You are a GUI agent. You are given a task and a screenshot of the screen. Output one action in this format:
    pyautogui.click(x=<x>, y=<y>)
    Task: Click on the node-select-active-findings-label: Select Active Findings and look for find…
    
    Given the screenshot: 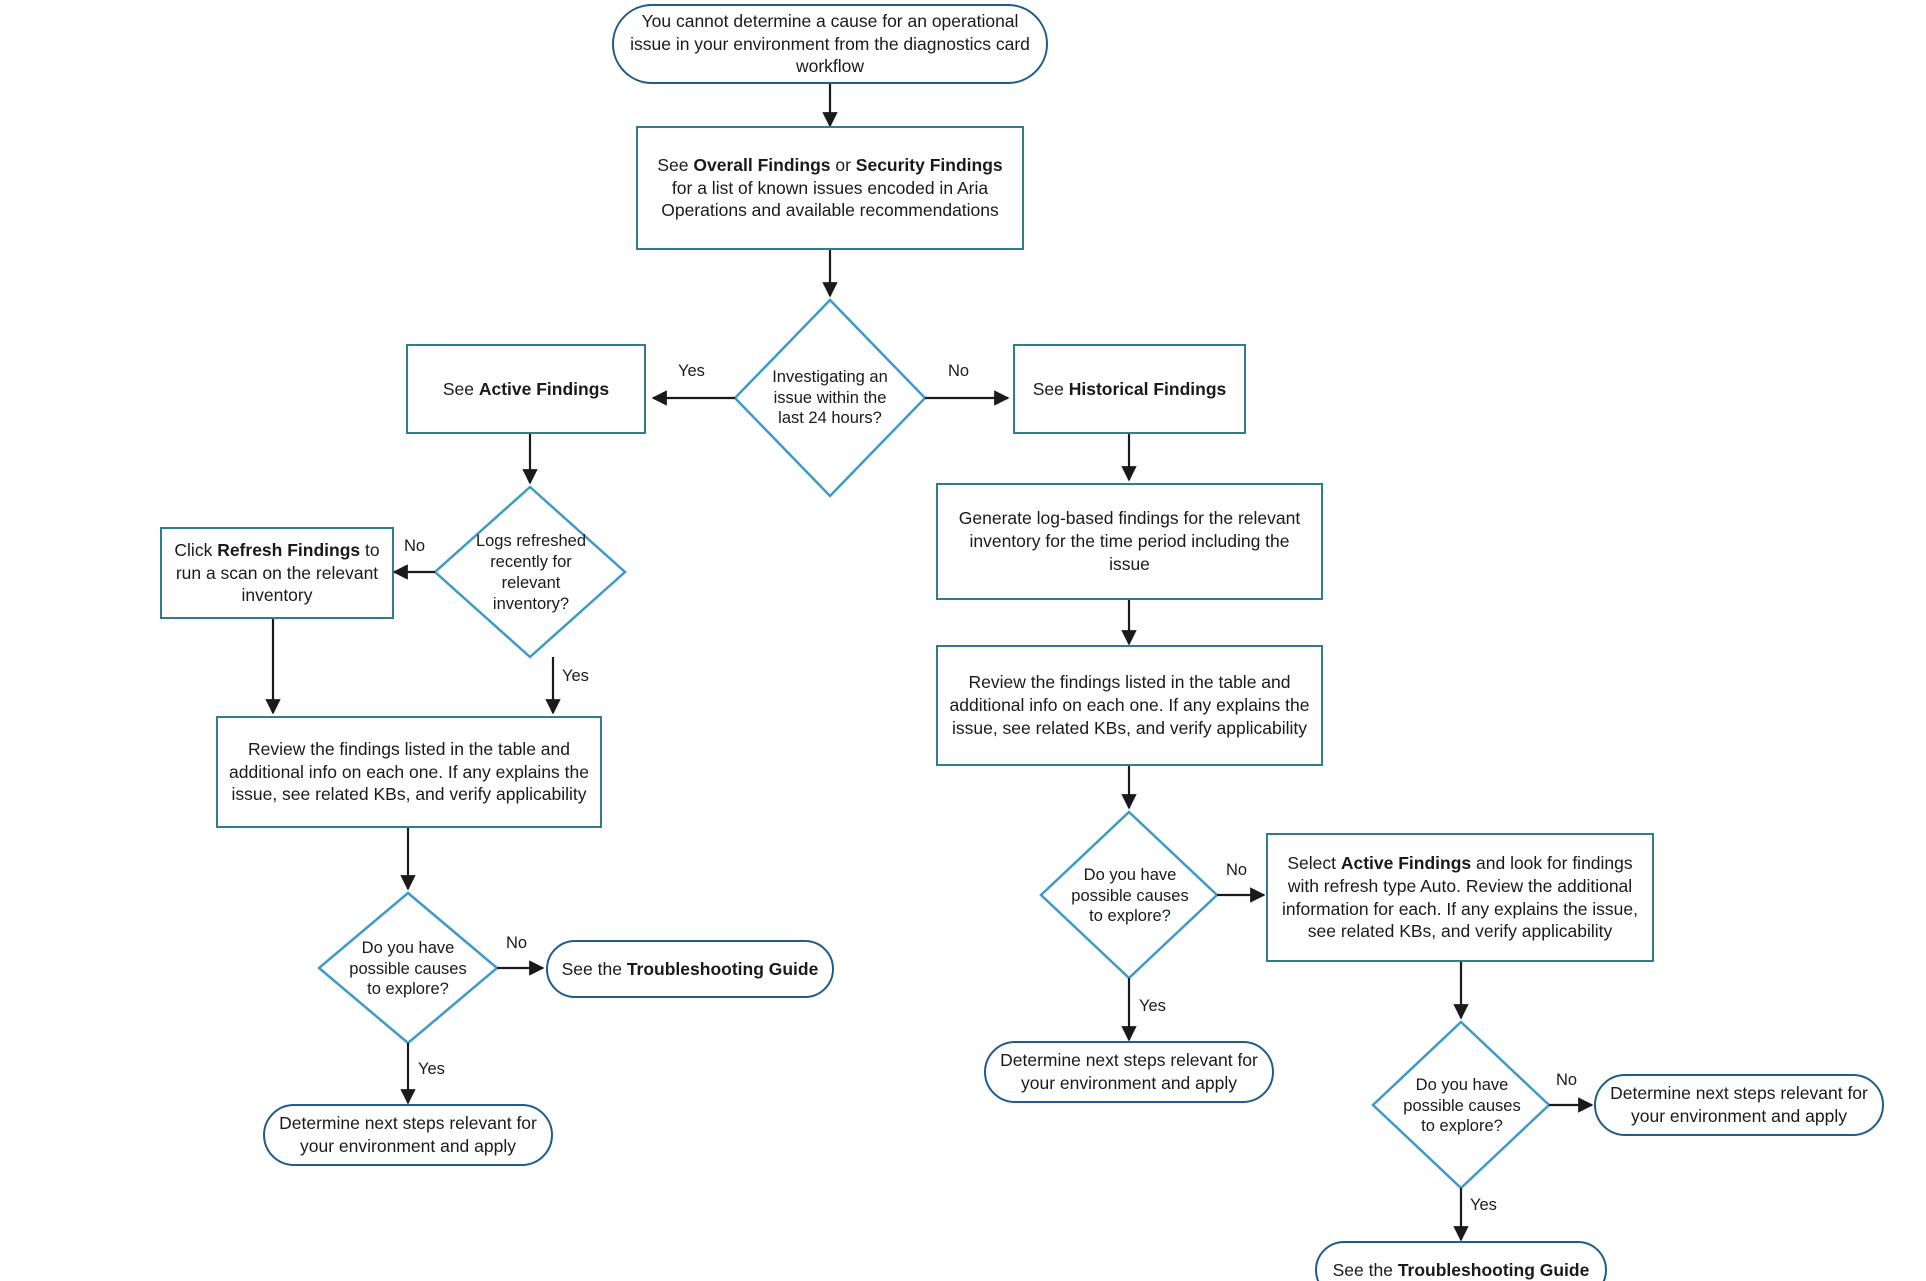 What is the action you would take?
    pyautogui.click(x=1460, y=897)
    